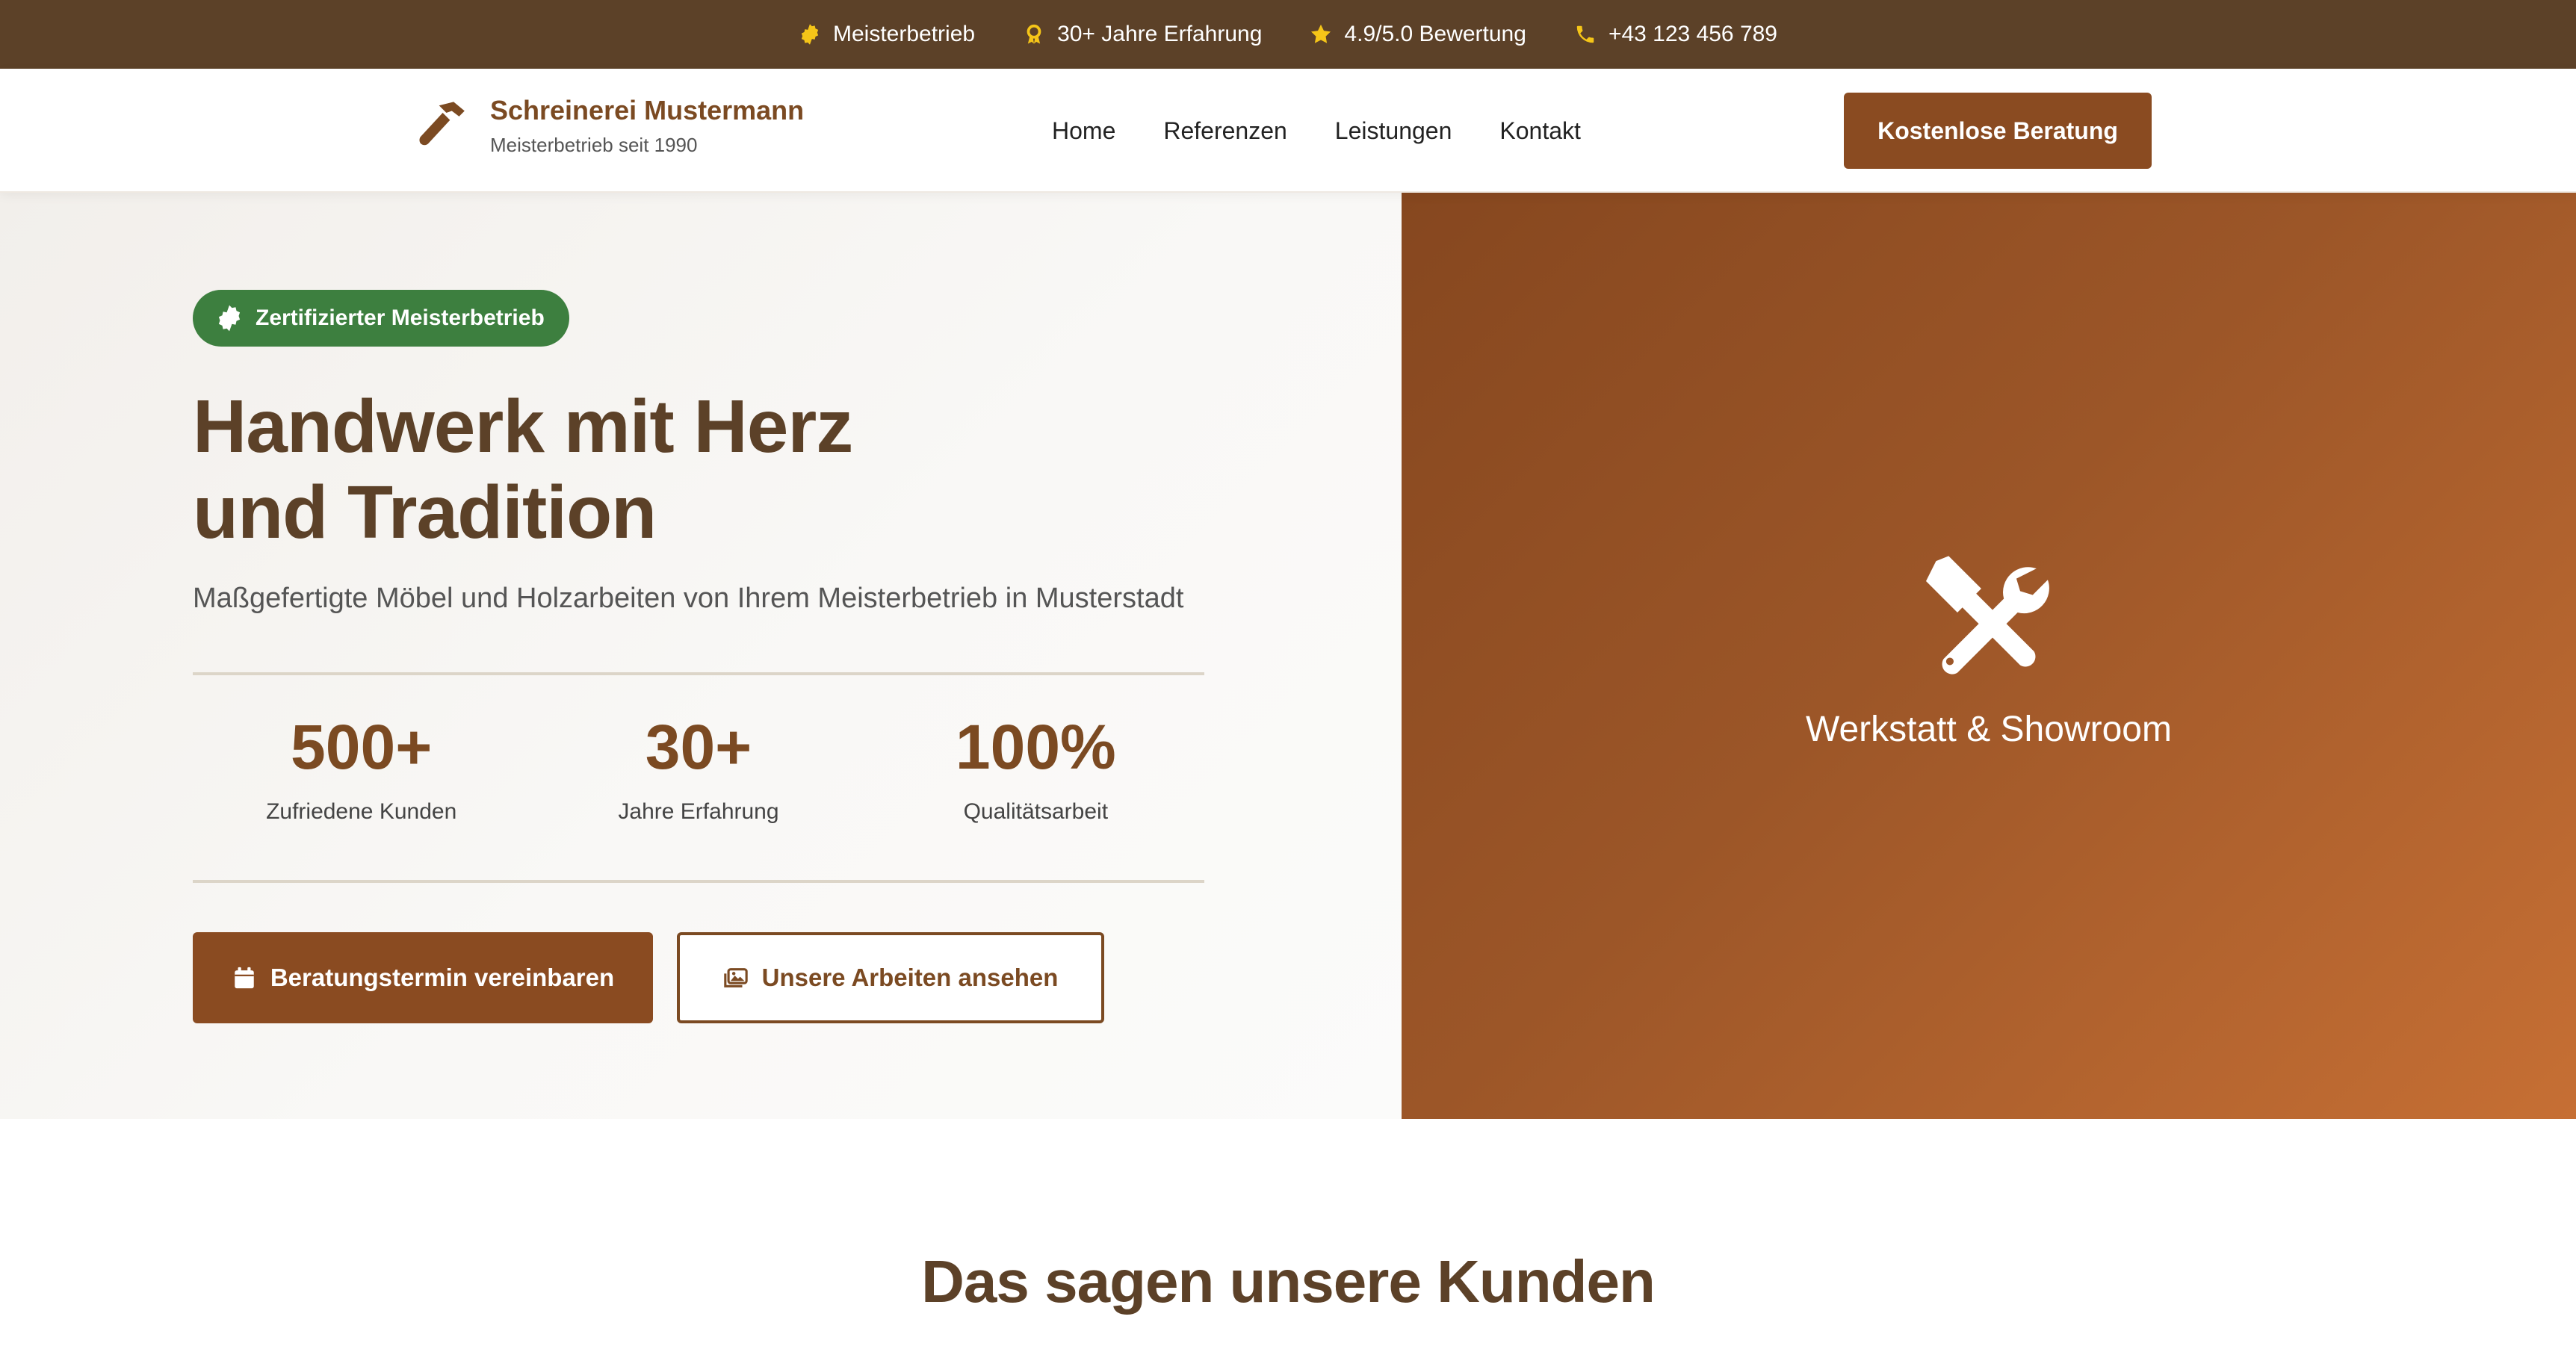 This screenshot has height=1349, width=2576. I want to click on nav-leistungen: Leistungen, so click(1393, 131).